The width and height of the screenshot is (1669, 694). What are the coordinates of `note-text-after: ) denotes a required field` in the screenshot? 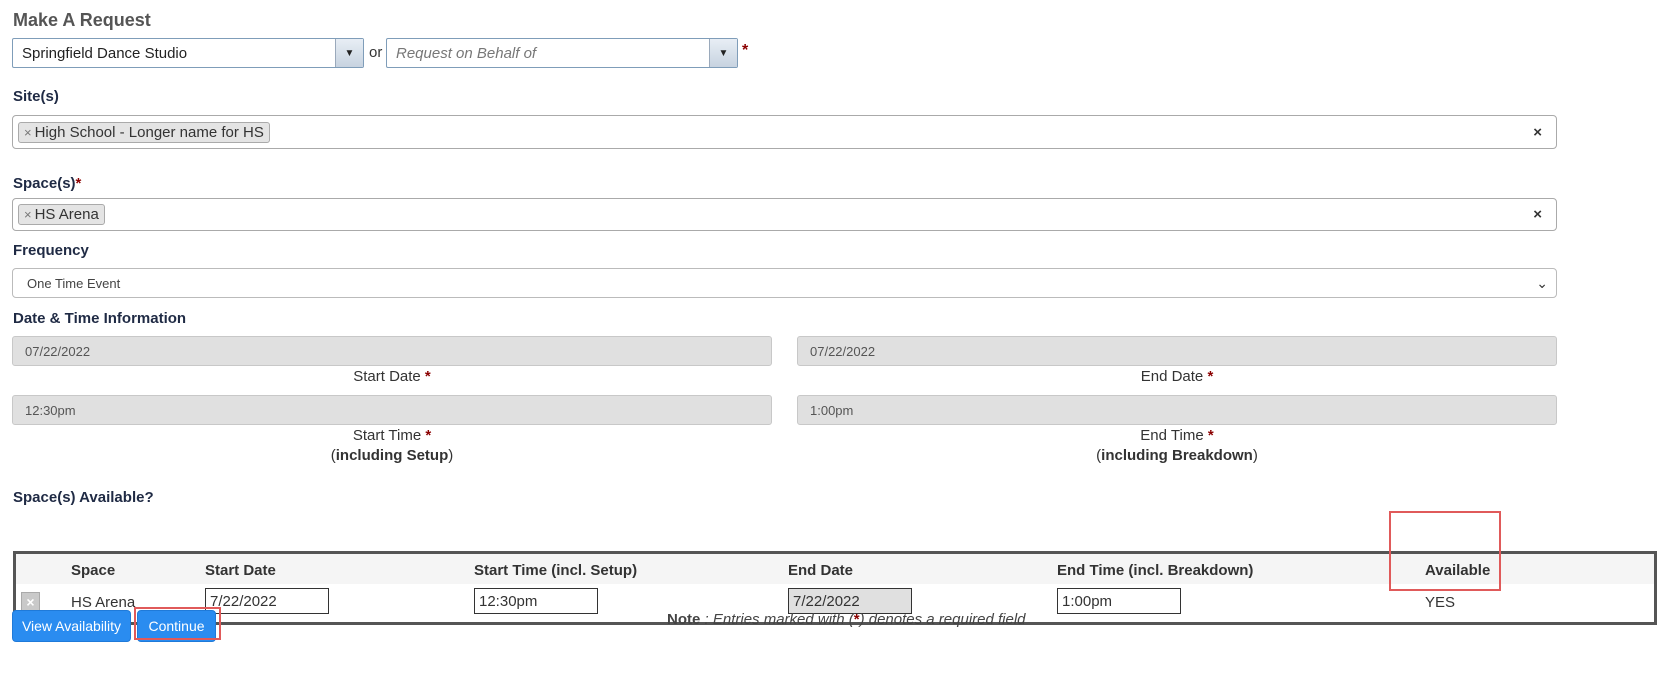 It's located at (942, 619).